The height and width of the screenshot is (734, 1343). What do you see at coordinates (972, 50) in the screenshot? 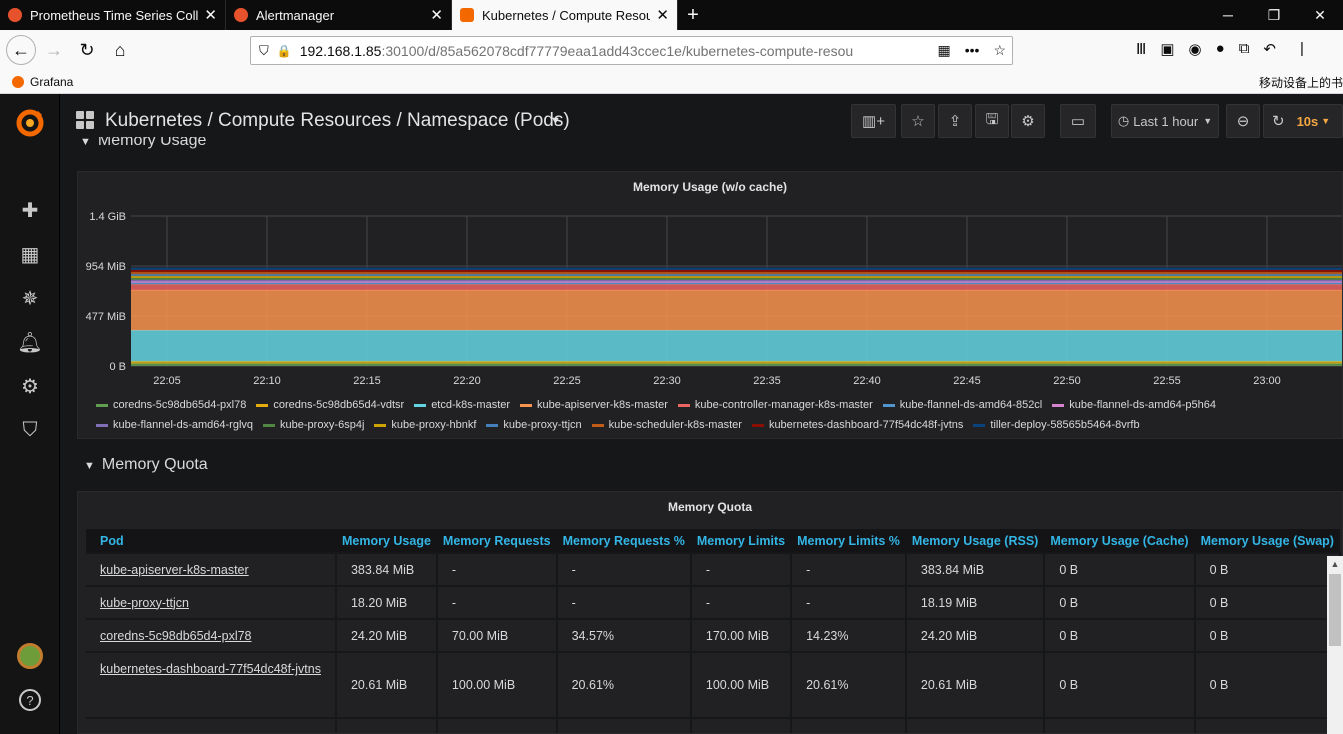
I see `more-icon: •••` at bounding box center [972, 50].